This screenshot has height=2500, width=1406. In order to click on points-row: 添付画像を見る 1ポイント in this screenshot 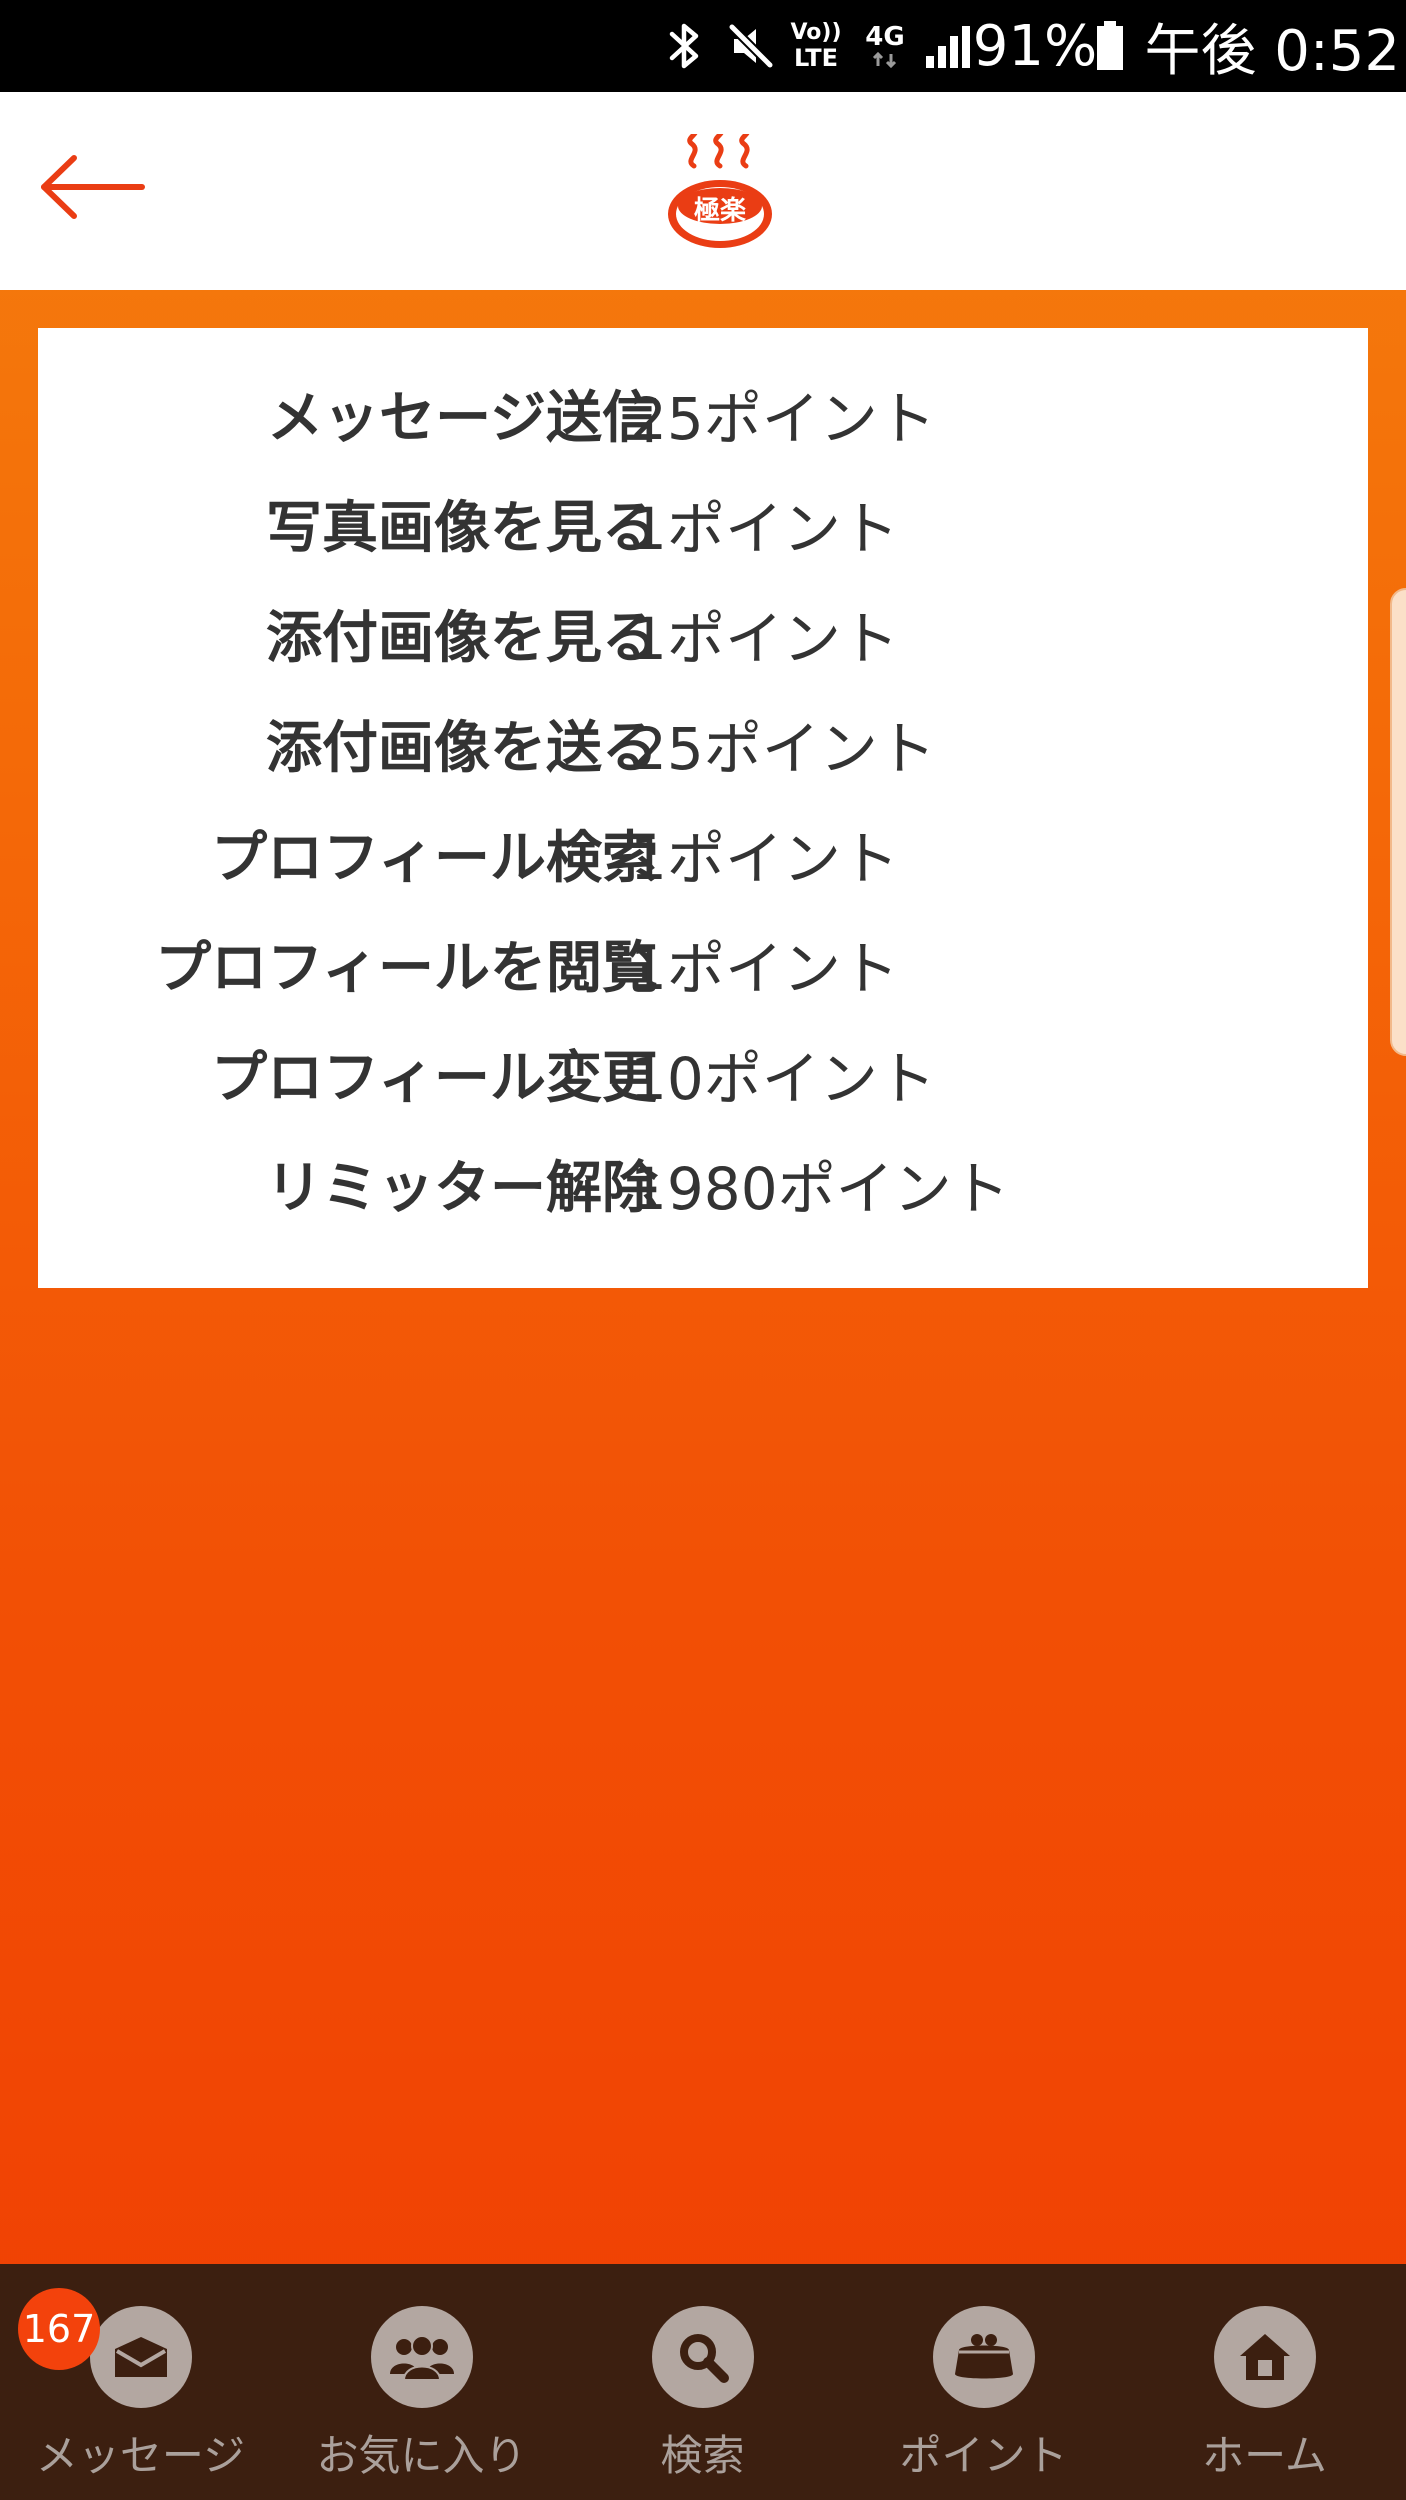, I will do `click(703, 639)`.